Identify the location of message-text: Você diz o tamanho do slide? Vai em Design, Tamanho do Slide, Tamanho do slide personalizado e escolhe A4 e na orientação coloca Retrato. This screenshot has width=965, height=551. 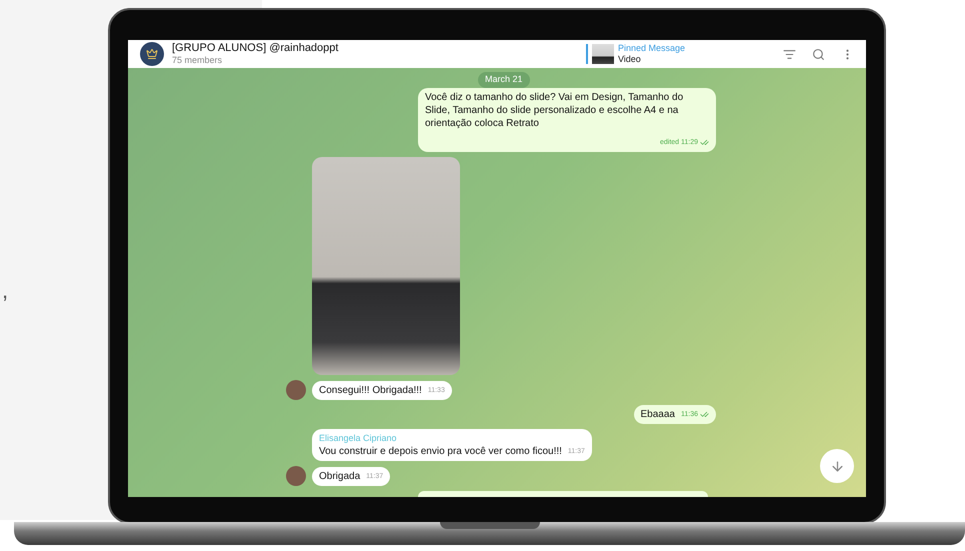
(554, 110).